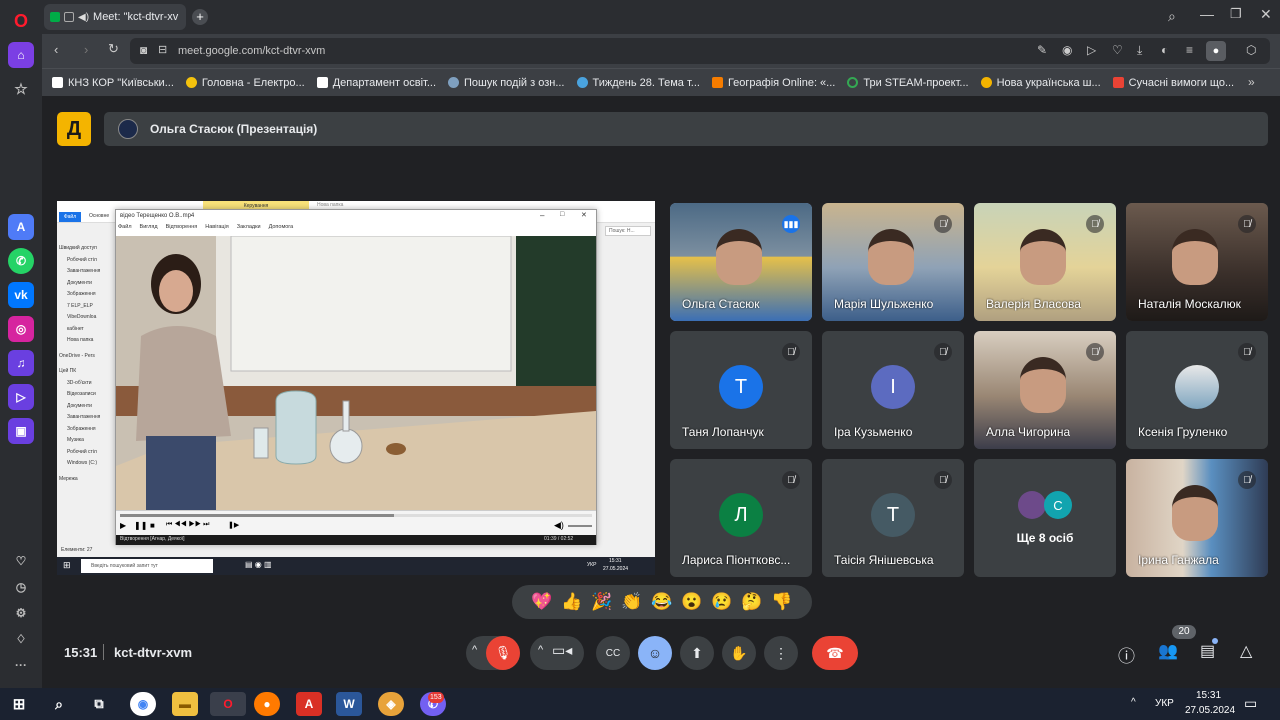 The image size is (1280, 720). I want to click on minimize-icon: —, so click(1207, 14).